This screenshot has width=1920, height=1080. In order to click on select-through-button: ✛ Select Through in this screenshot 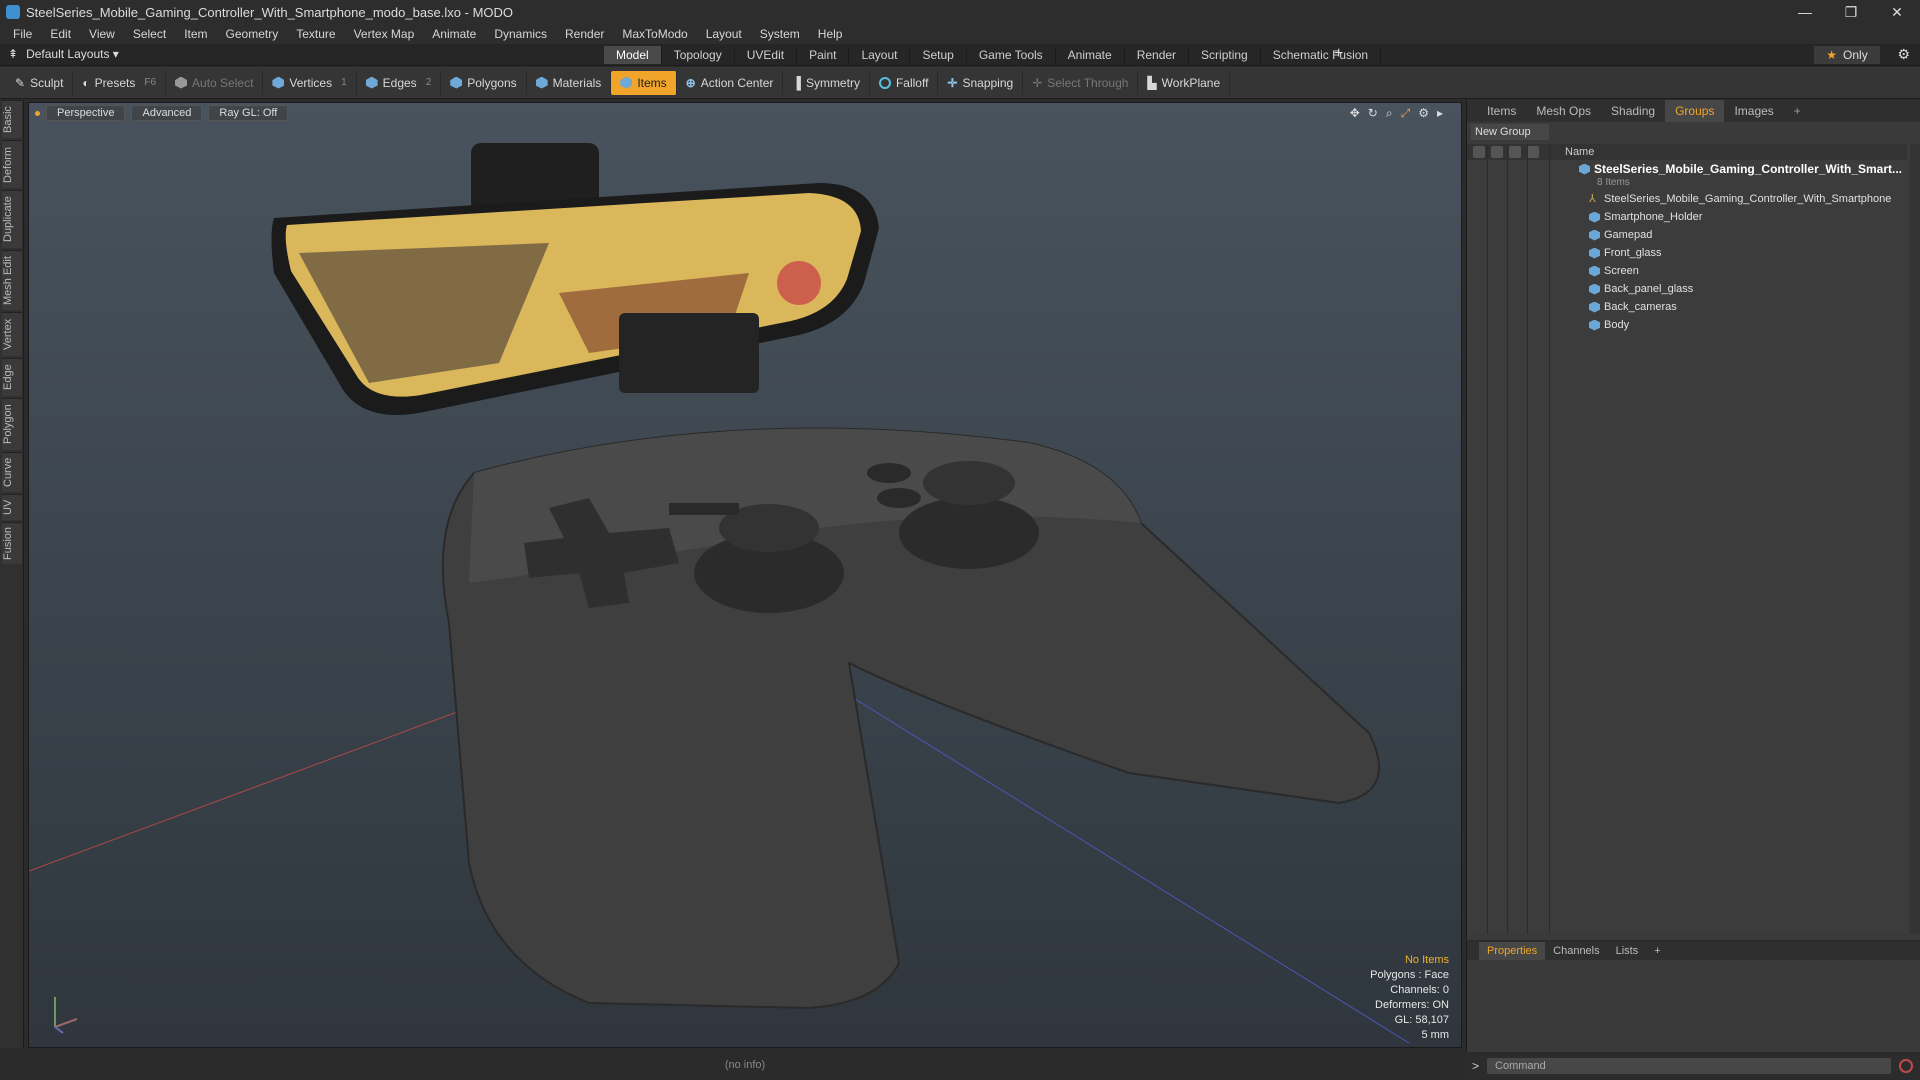, I will do `click(1081, 82)`.